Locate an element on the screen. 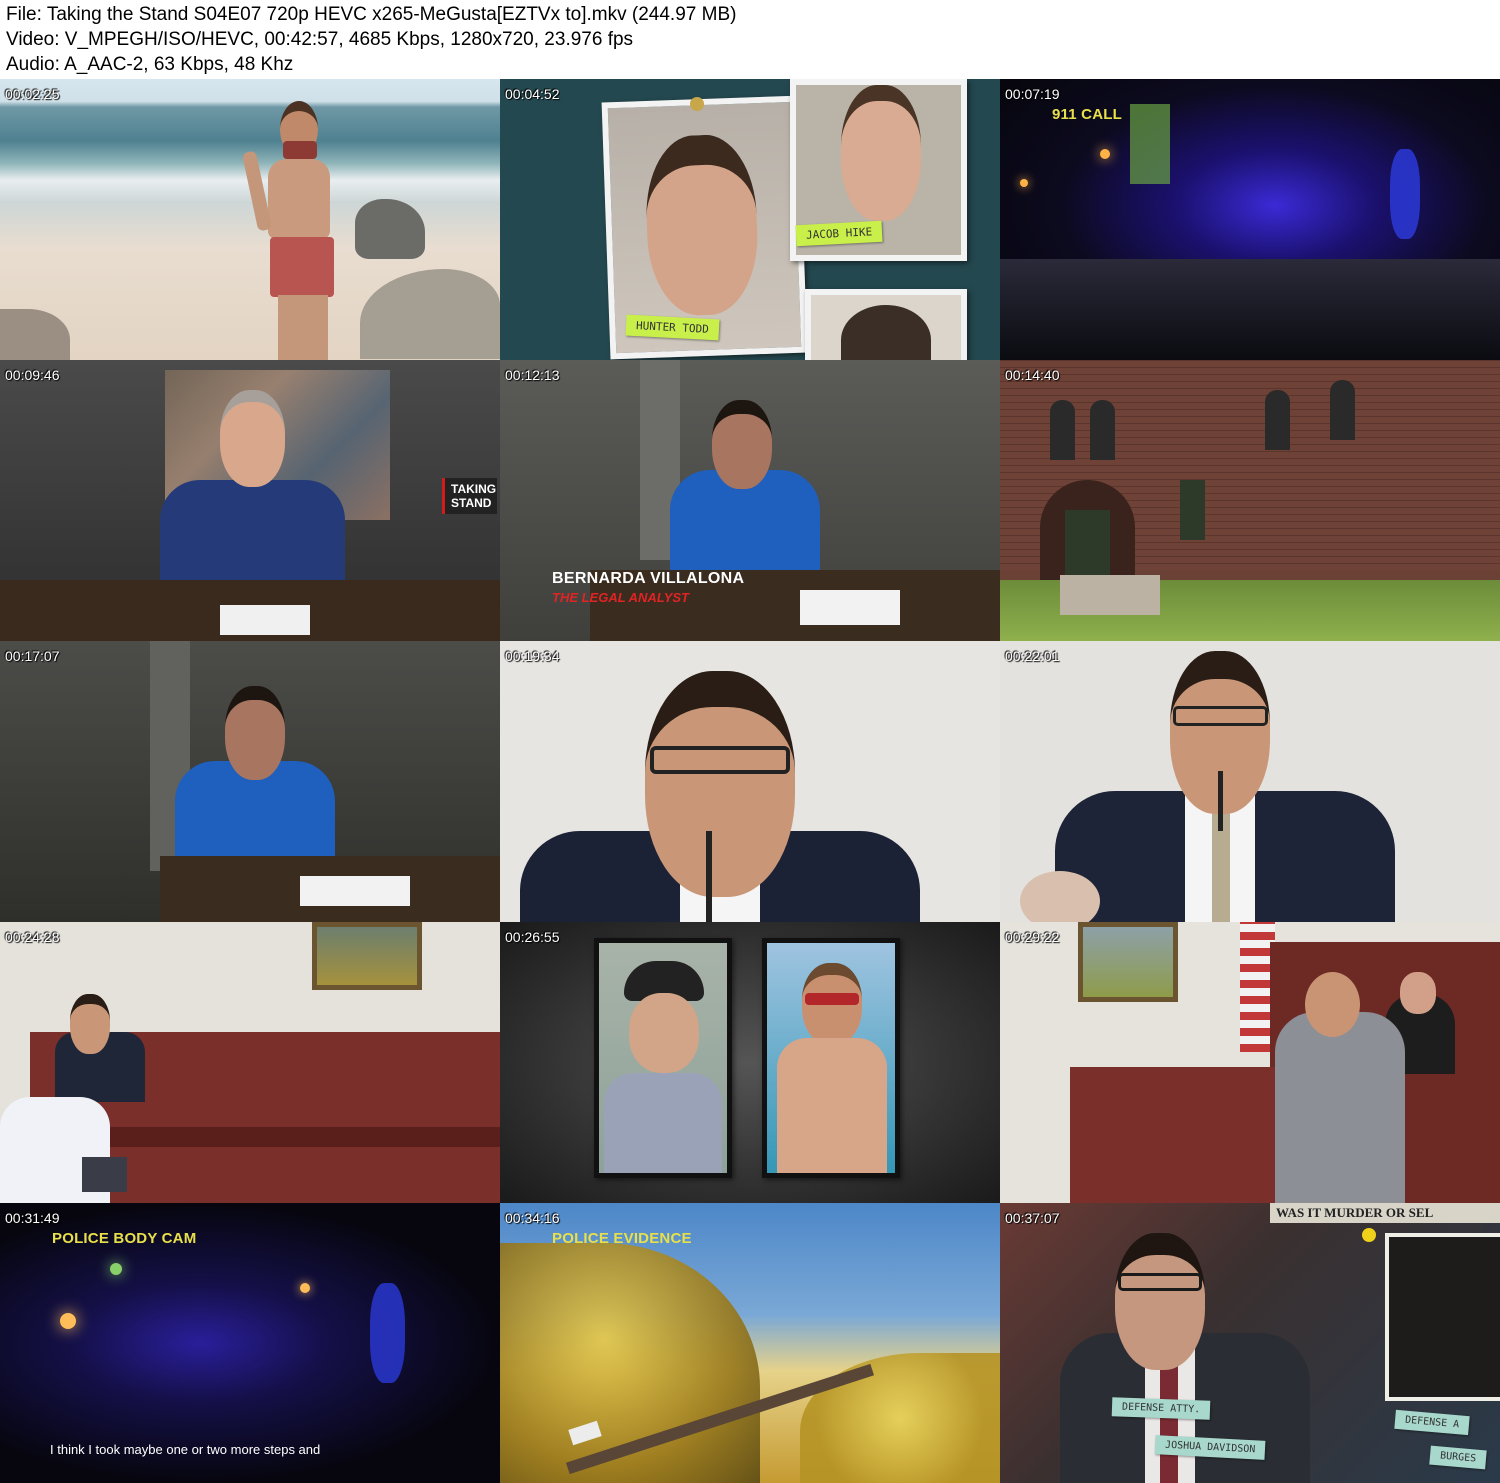 This screenshot has height=1483, width=1500. timestamp: 00:09:46 is located at coordinates (32, 375).